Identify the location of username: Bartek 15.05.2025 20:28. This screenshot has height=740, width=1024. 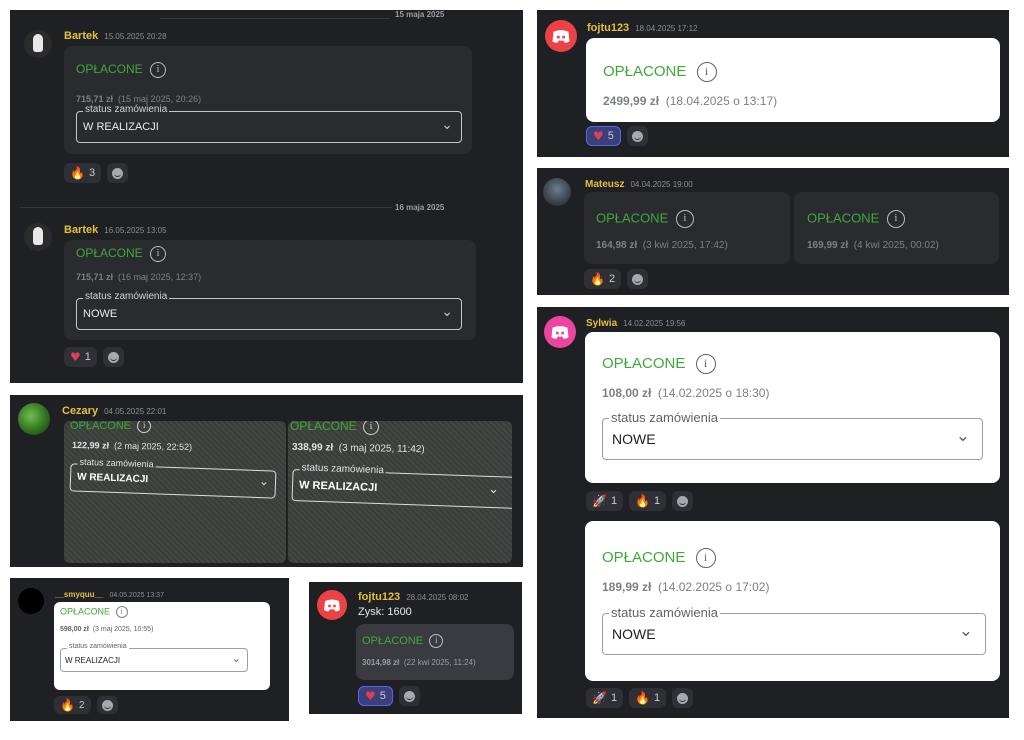
(115, 36).